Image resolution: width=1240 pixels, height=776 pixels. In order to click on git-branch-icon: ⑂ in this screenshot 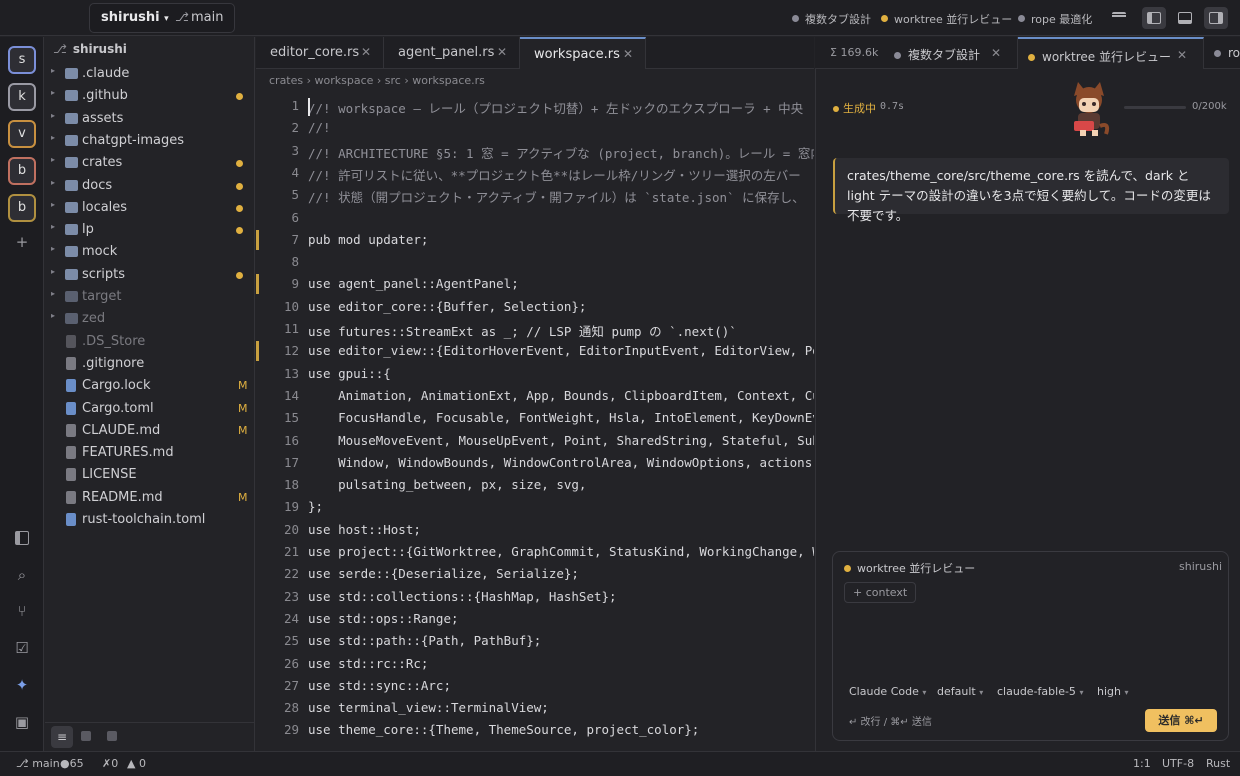, I will do `click(22, 611)`.